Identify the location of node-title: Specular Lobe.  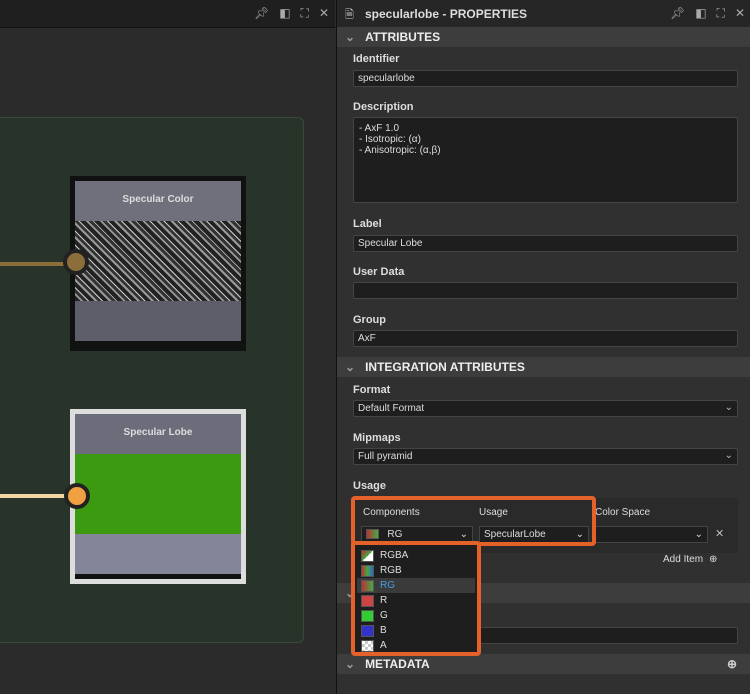
(158, 434).